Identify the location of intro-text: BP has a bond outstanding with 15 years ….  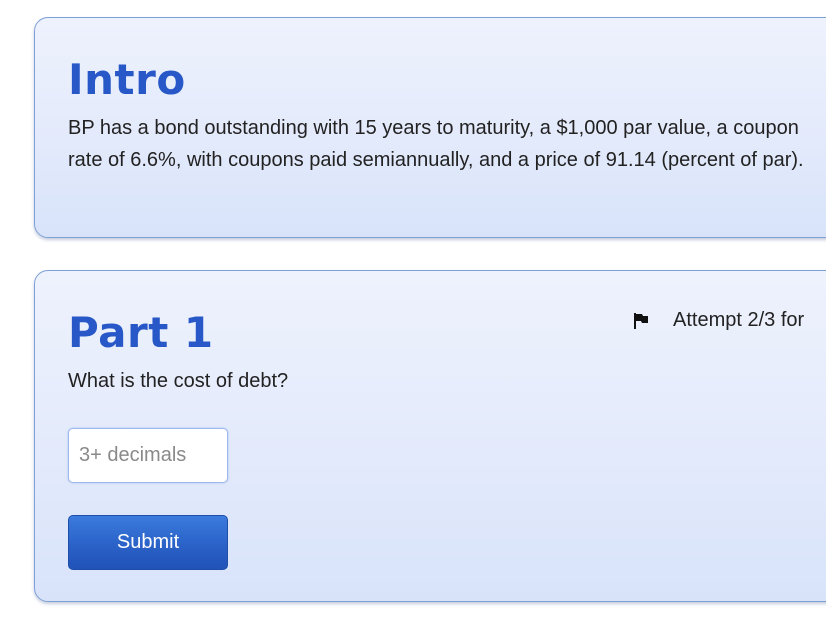
(436, 144).